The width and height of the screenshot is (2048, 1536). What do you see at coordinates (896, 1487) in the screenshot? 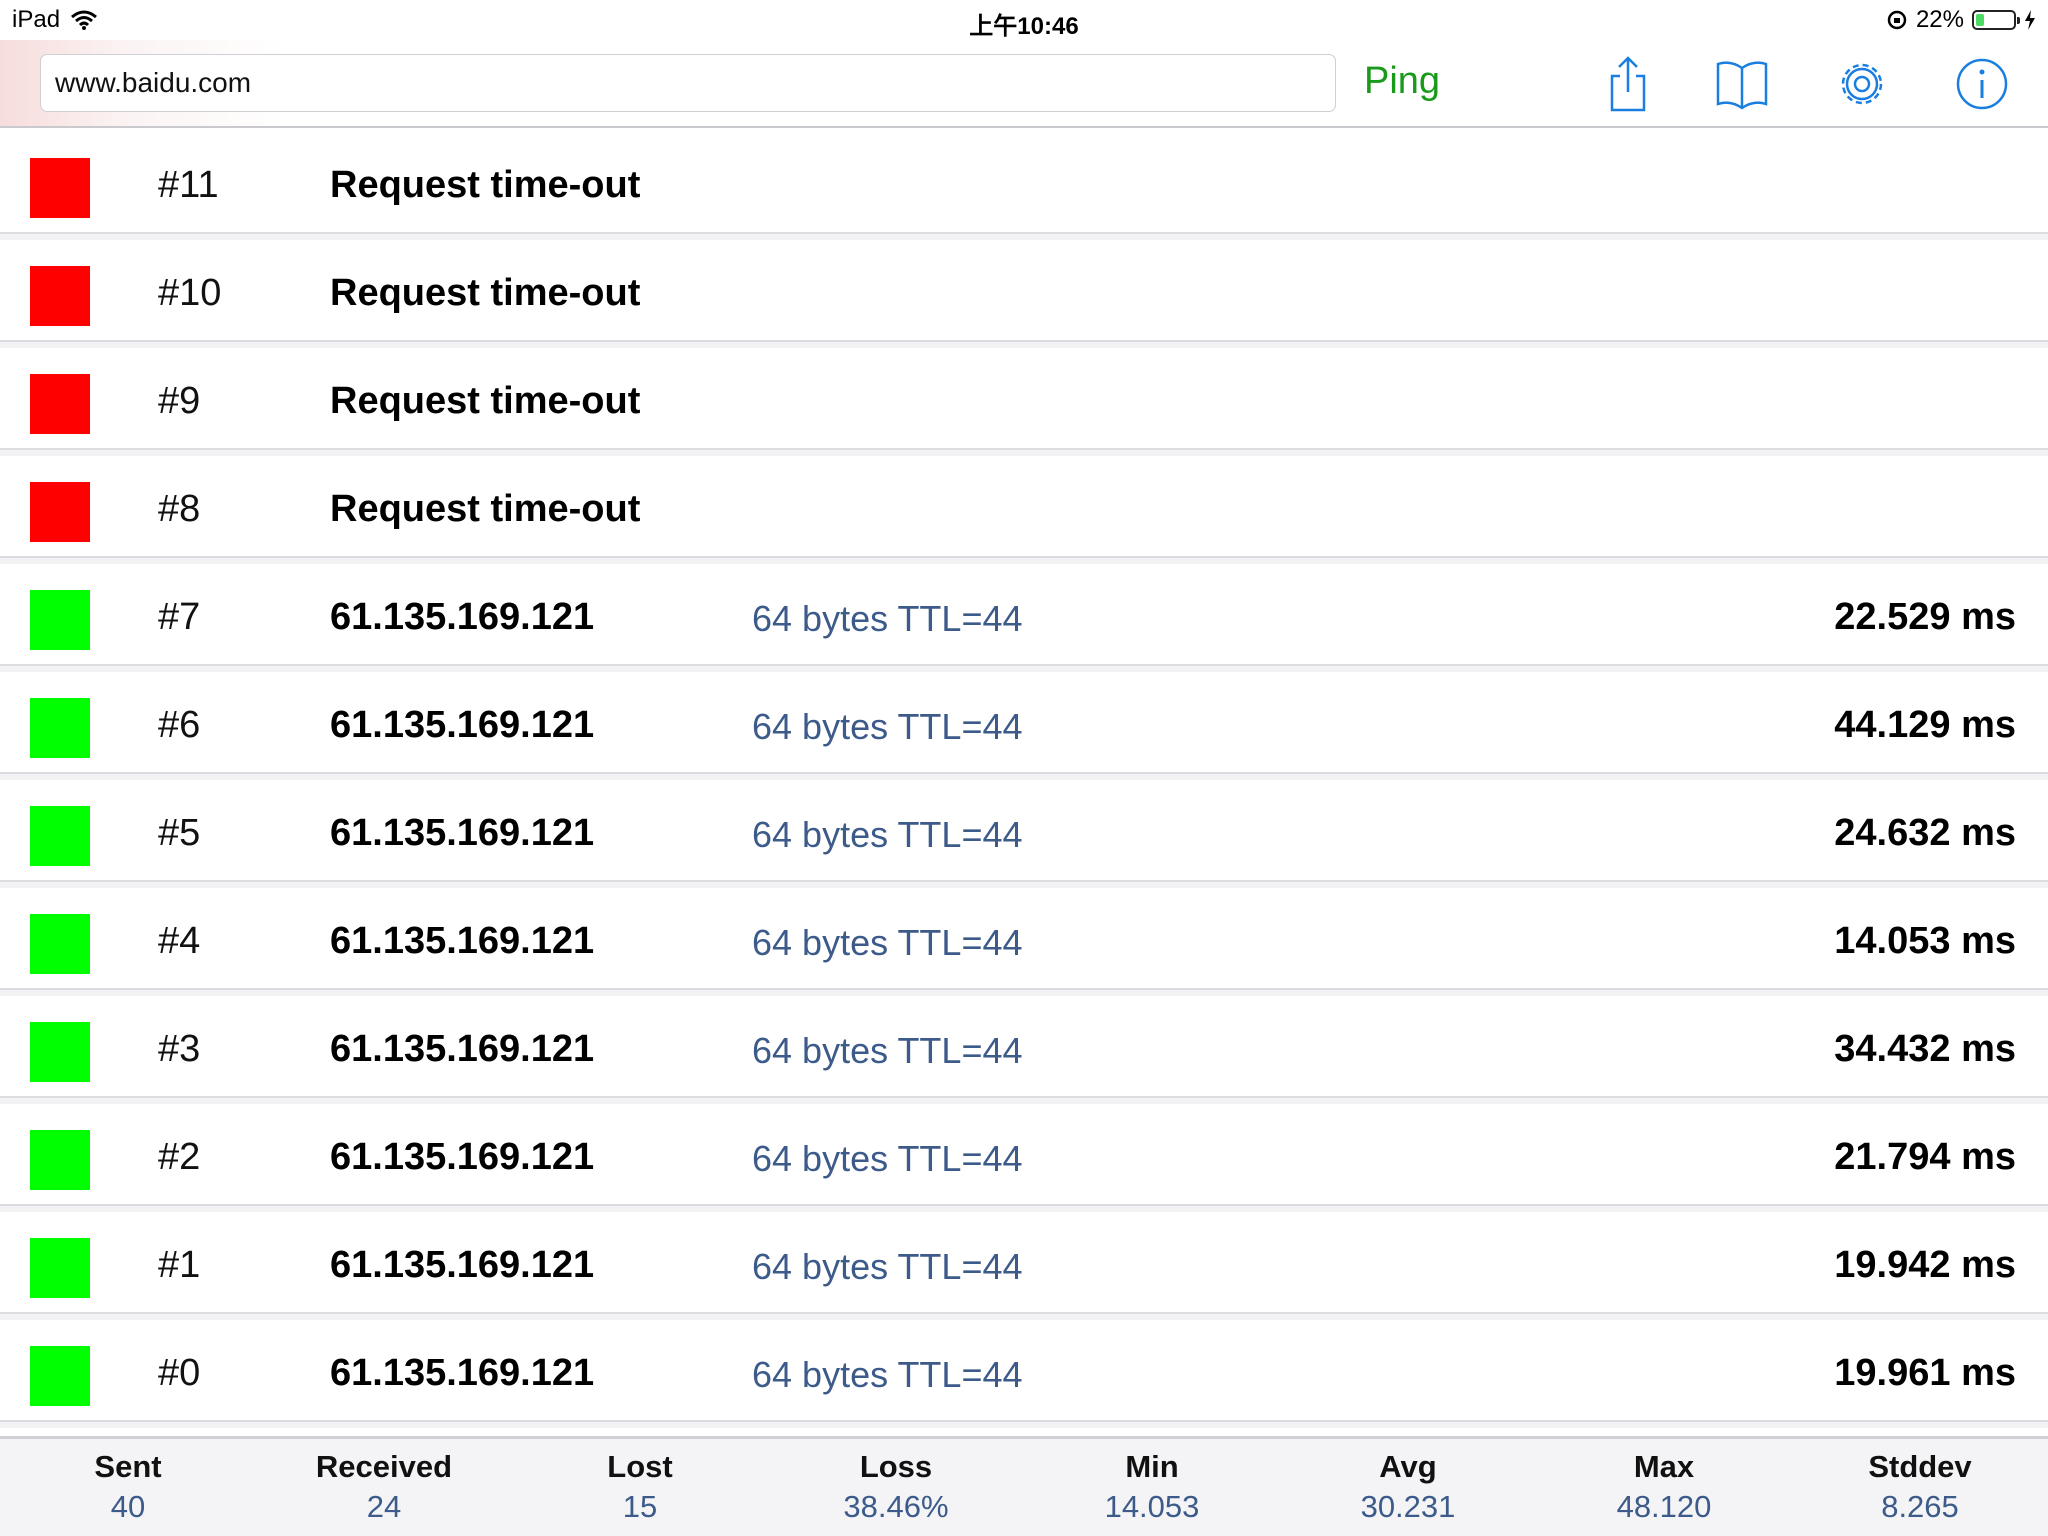
I see `stat-loss: Loss 38.46%` at bounding box center [896, 1487].